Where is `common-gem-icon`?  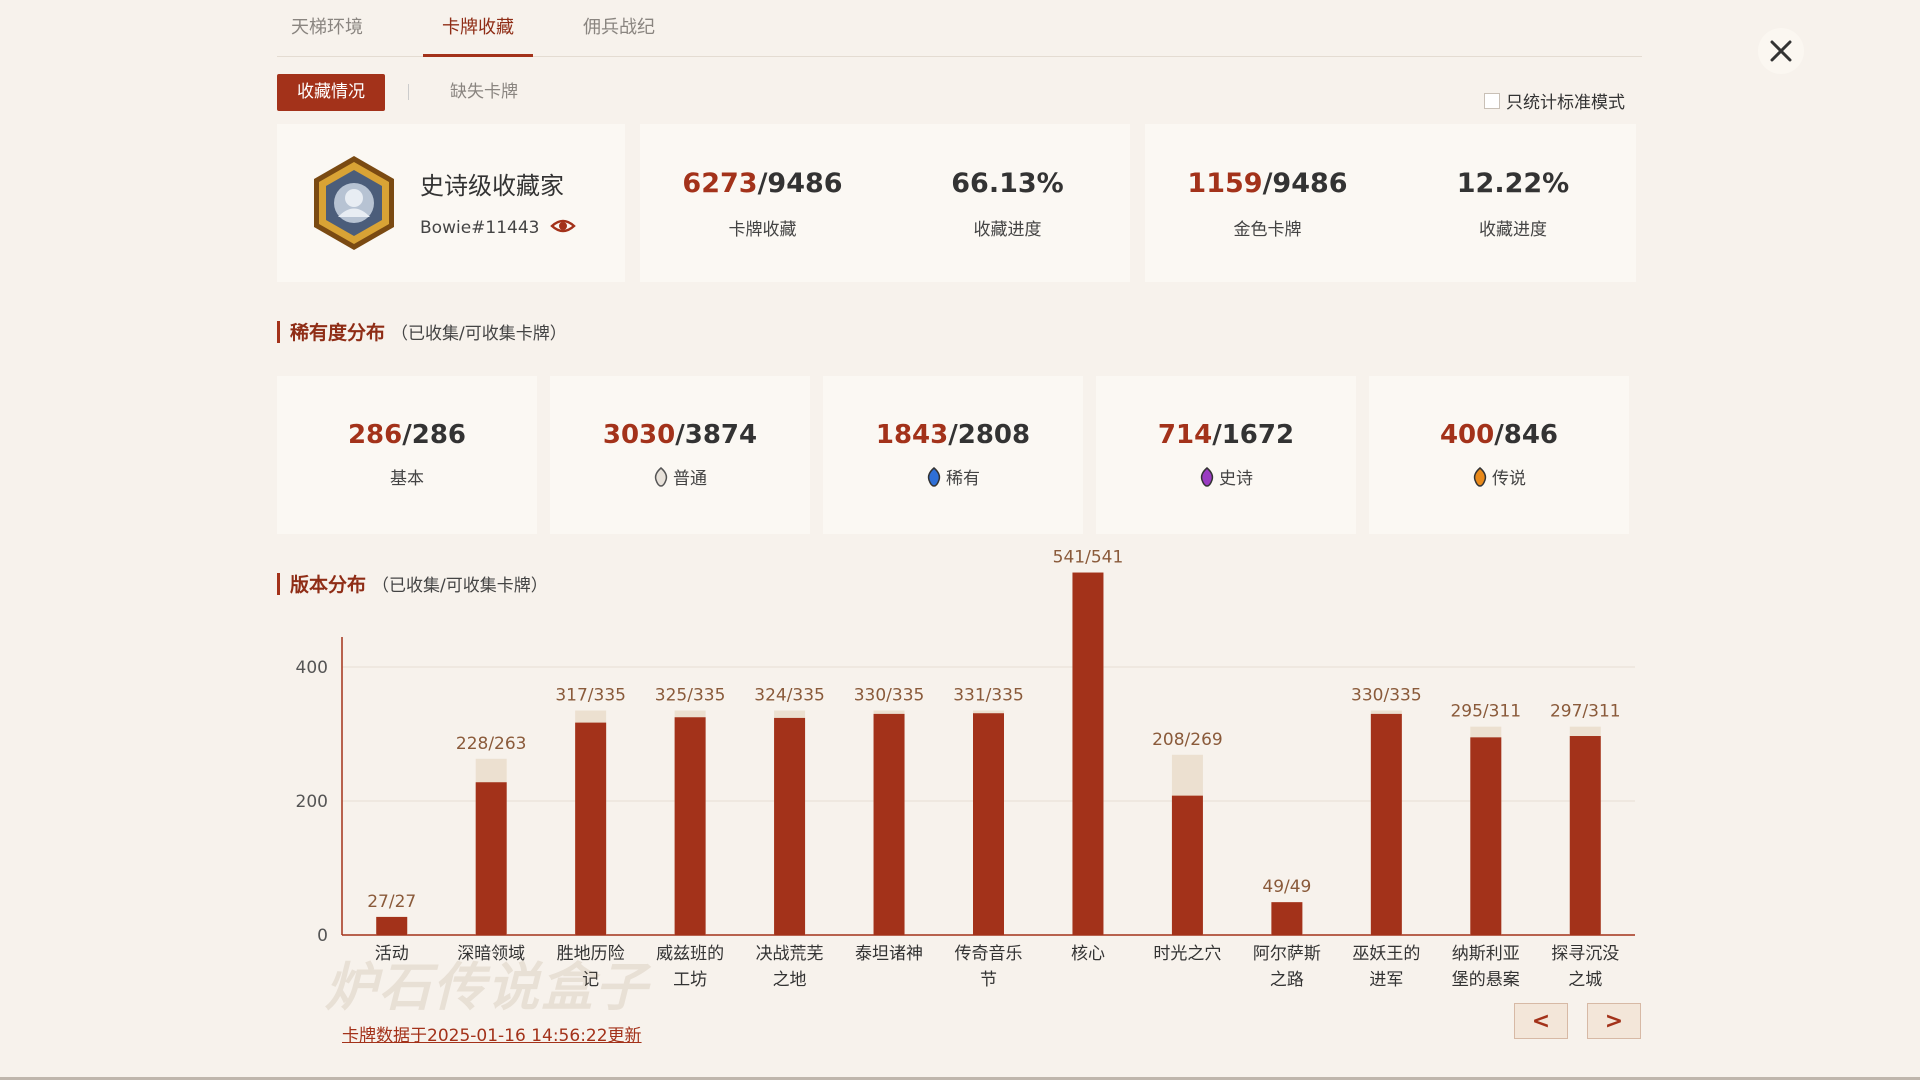
common-gem-icon is located at coordinates (661, 476).